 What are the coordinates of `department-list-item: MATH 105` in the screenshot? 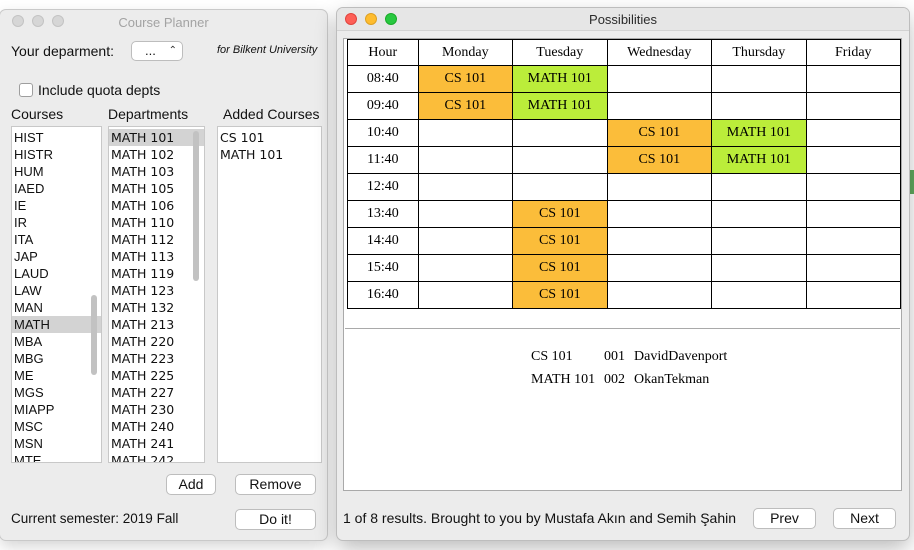 It's located at (156, 188).